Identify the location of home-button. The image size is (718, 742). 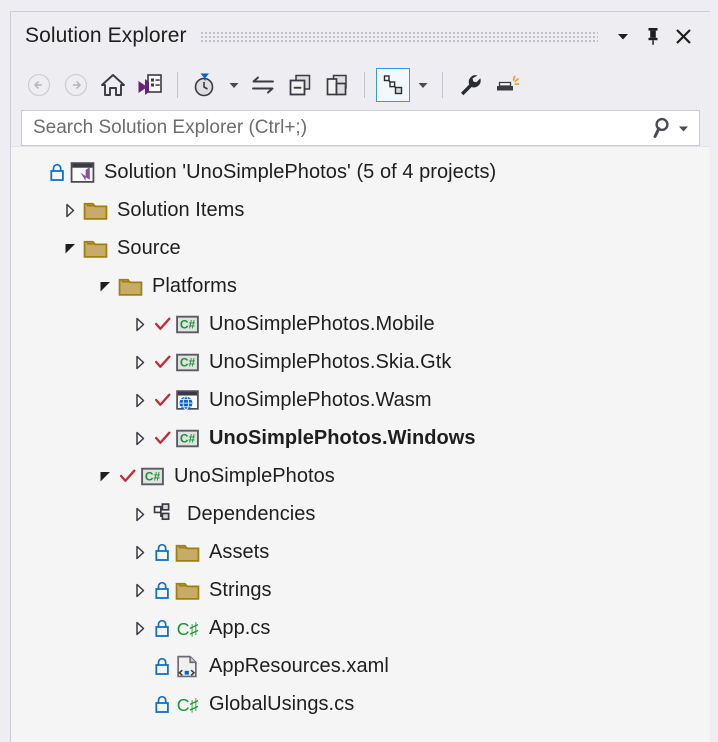
(113, 85).